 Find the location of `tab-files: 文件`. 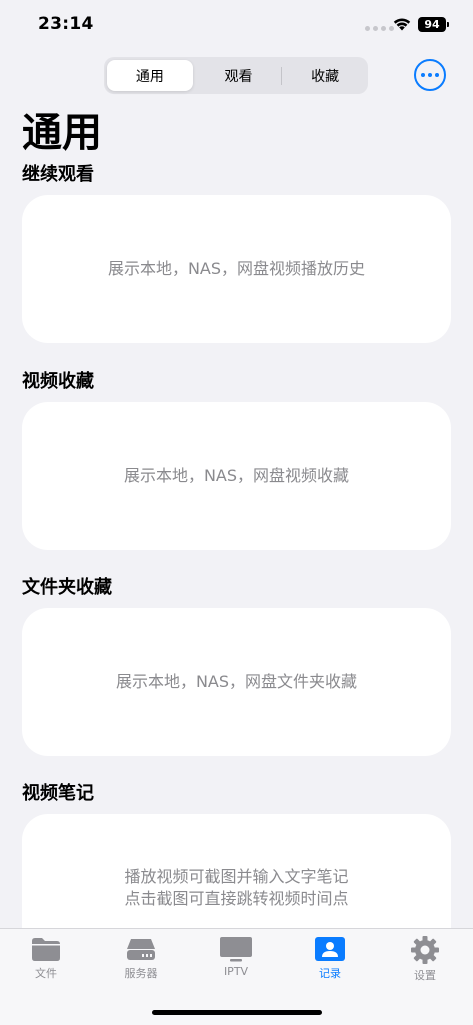

tab-files: 文件 is located at coordinates (46, 958).